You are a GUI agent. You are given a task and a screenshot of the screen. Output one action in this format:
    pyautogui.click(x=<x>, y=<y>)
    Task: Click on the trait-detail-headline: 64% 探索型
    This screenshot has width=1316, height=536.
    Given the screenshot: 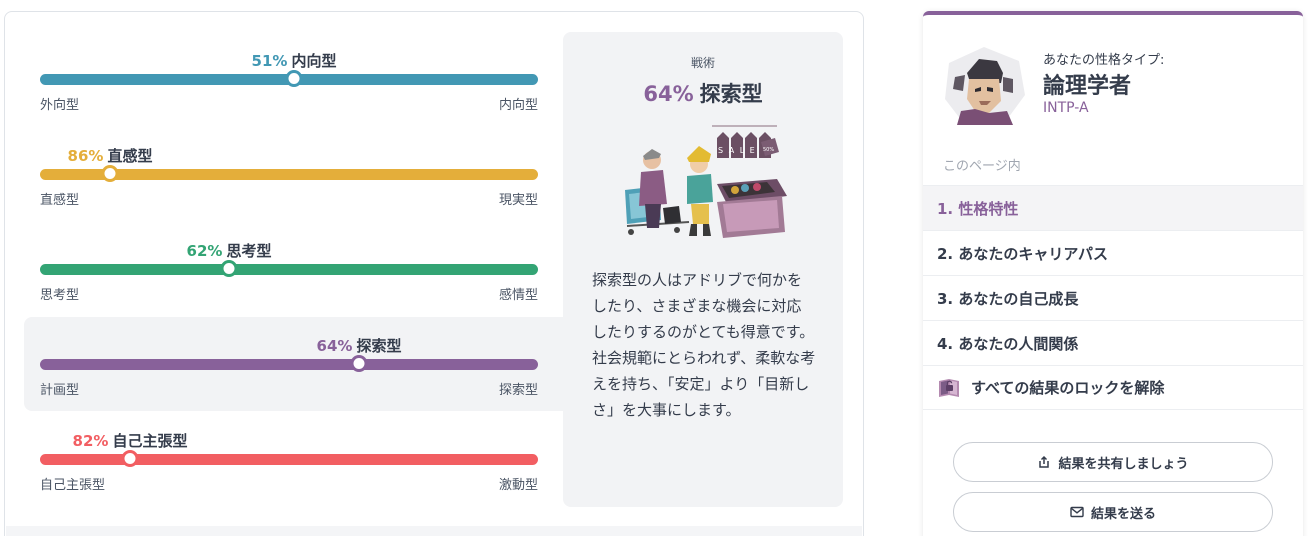 What is the action you would take?
    pyautogui.click(x=703, y=93)
    